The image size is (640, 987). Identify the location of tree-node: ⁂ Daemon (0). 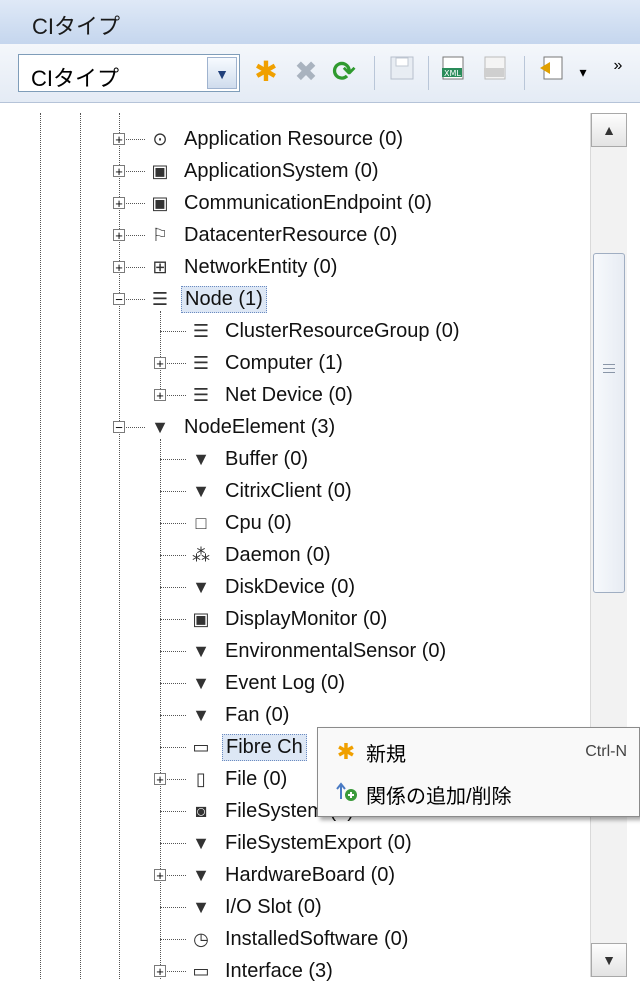
(261, 555).